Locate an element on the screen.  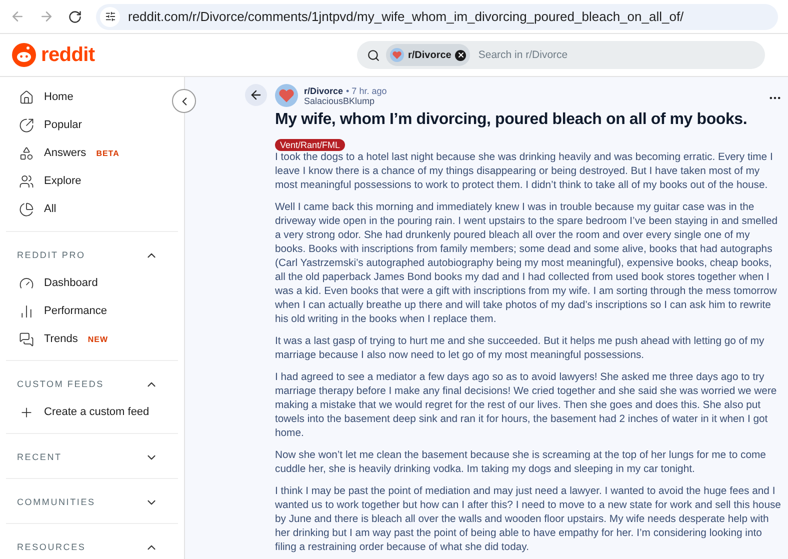
subreddit-link: r/Divorce is located at coordinates (324, 91).